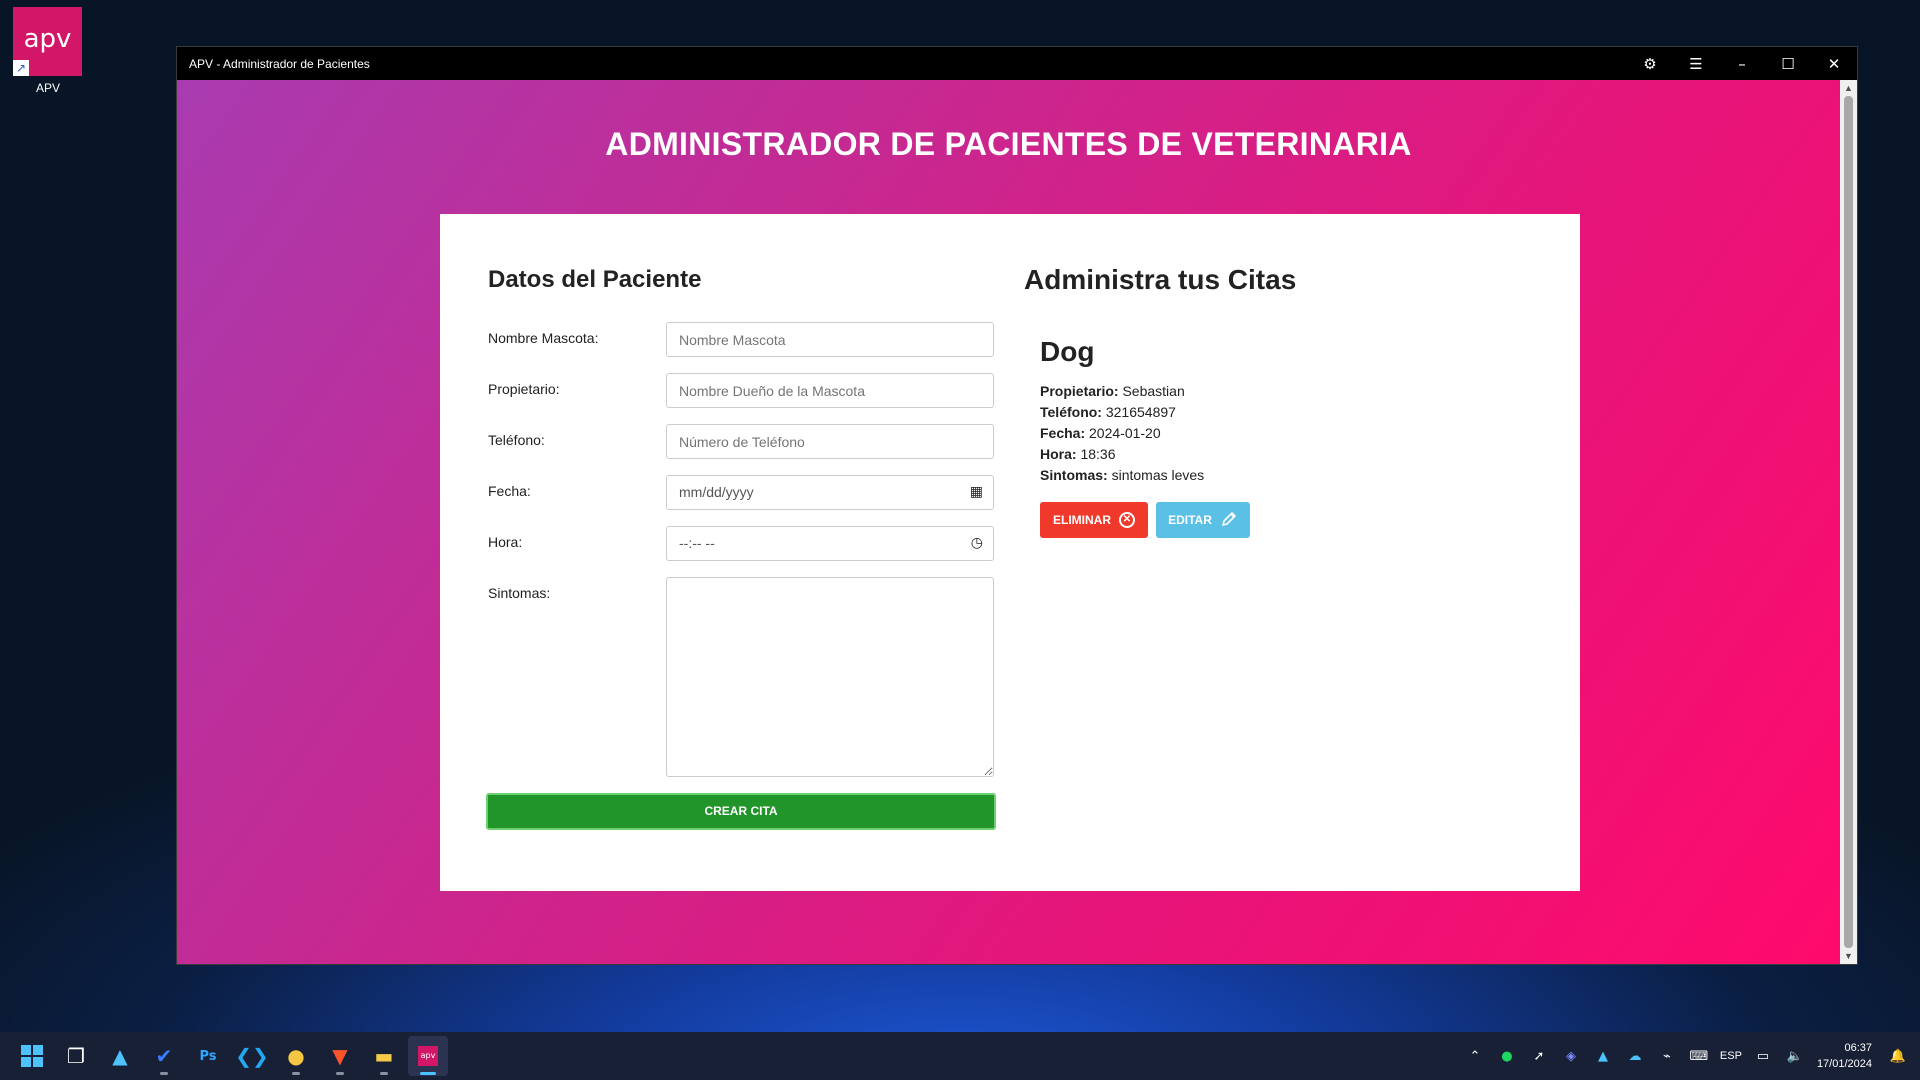 The height and width of the screenshot is (1080, 1920). Describe the element at coordinates (830, 543) in the screenshot. I see `hora-input: --:-- -- ◷` at that location.